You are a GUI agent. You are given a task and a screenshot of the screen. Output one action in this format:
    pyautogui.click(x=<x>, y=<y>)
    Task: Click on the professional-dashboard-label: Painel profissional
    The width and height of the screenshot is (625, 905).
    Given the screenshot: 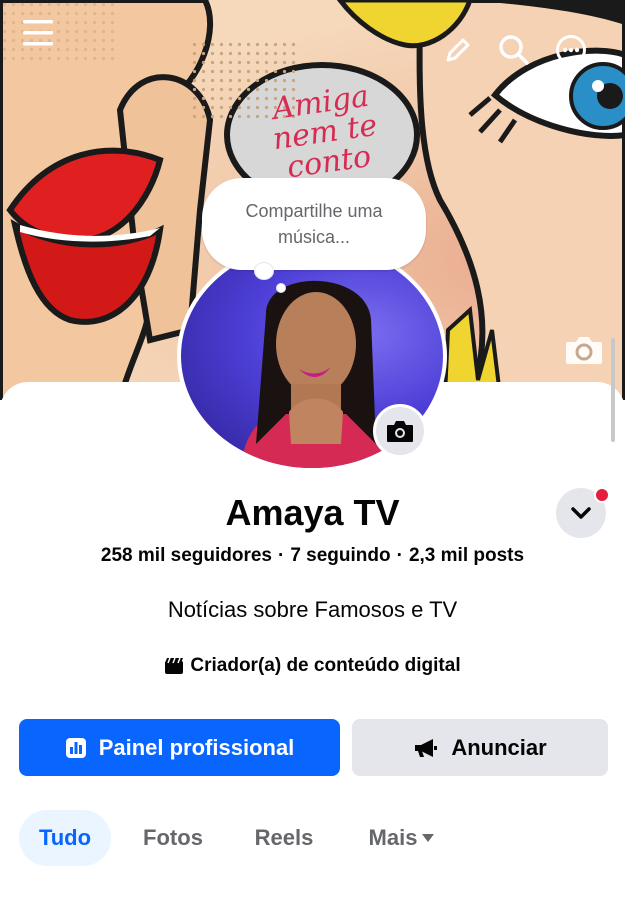 What is the action you would take?
    pyautogui.click(x=196, y=747)
    